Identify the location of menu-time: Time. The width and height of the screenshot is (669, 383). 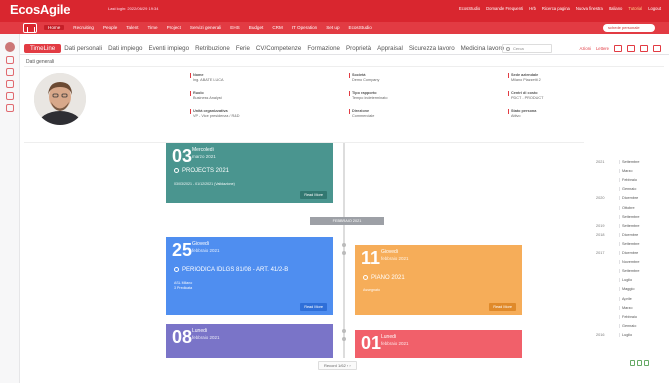
(153, 27).